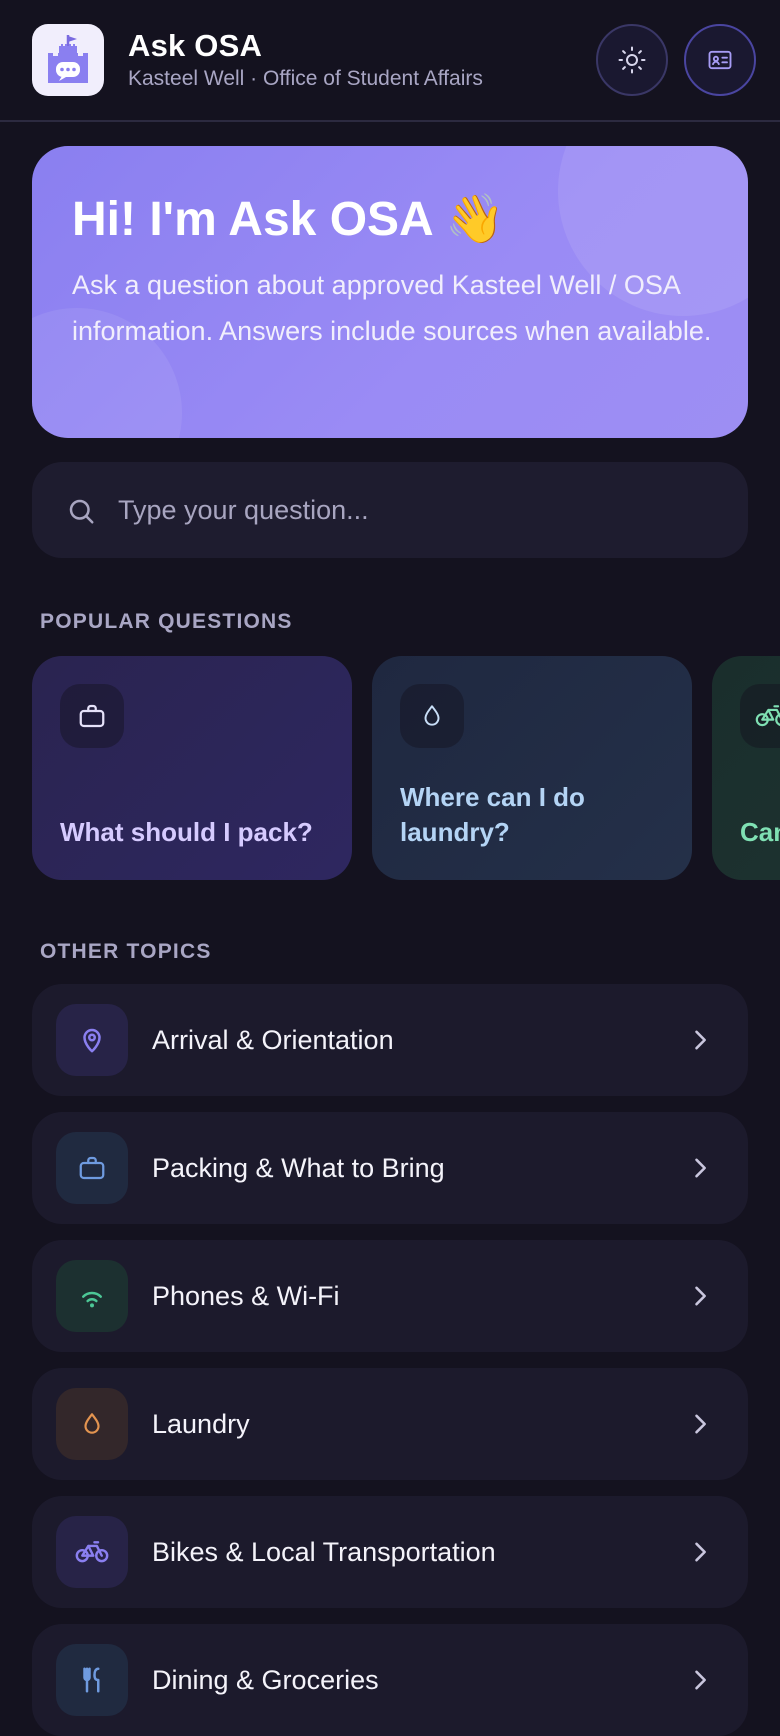 This screenshot has height=1736, width=780. I want to click on topic-phones-wifi: Phones & Wi-Fi, so click(390, 1296).